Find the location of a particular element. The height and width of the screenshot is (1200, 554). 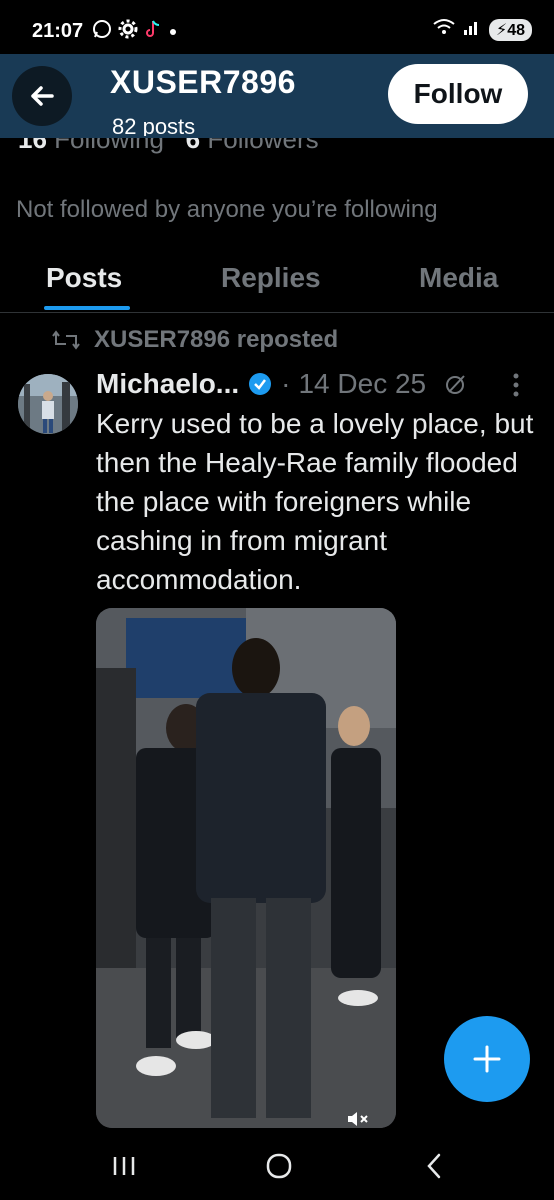

repost-icon is located at coordinates (66, 340).